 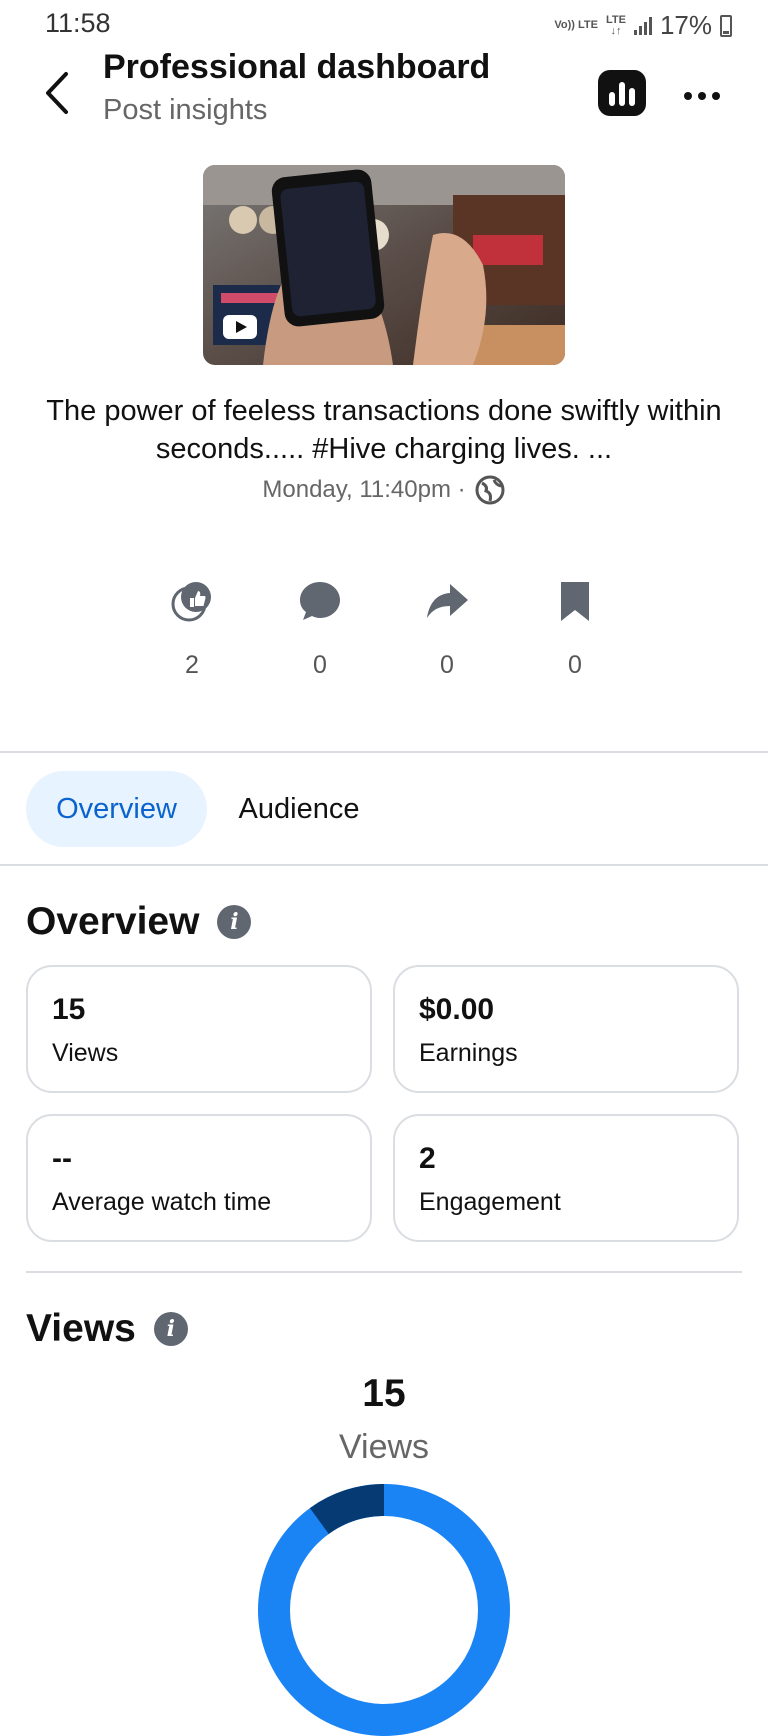 I want to click on post-thumbnail, so click(x=384, y=265).